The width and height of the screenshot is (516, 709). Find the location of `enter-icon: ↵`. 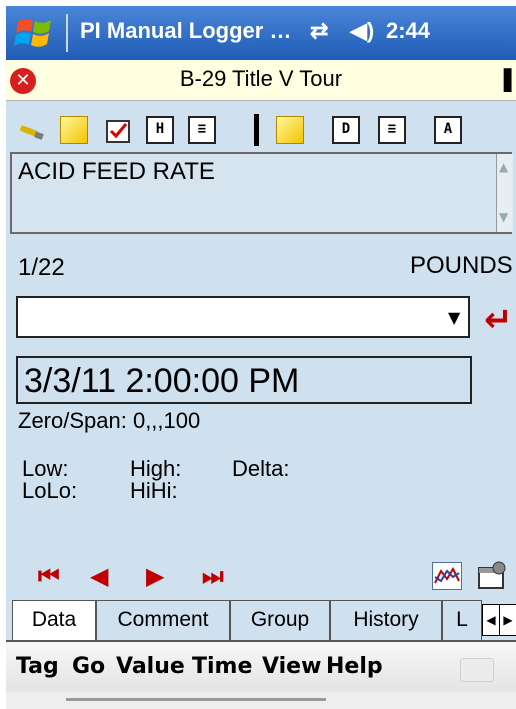

enter-icon: ↵ is located at coordinates (498, 320).